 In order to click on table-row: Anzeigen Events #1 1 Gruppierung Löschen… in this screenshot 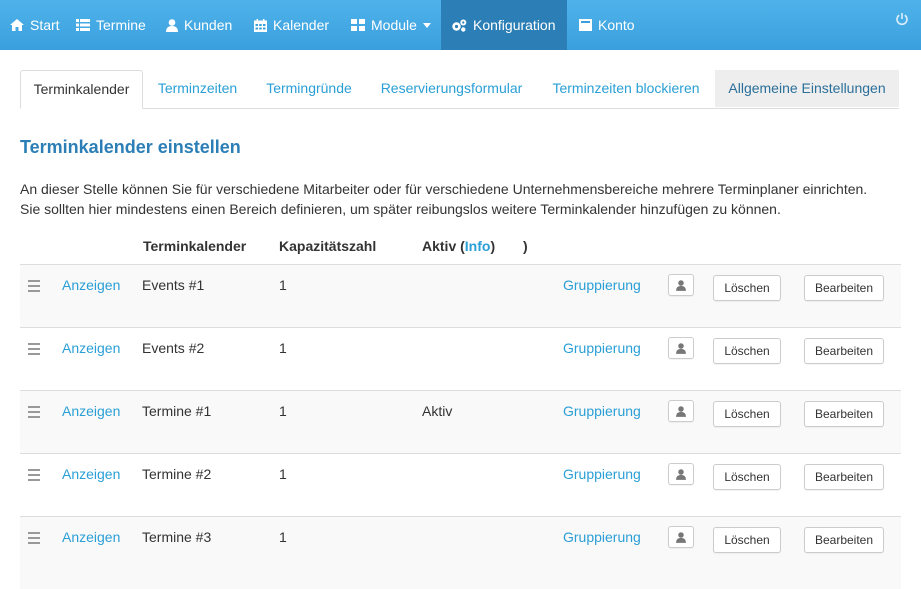, I will do `click(460, 296)`.